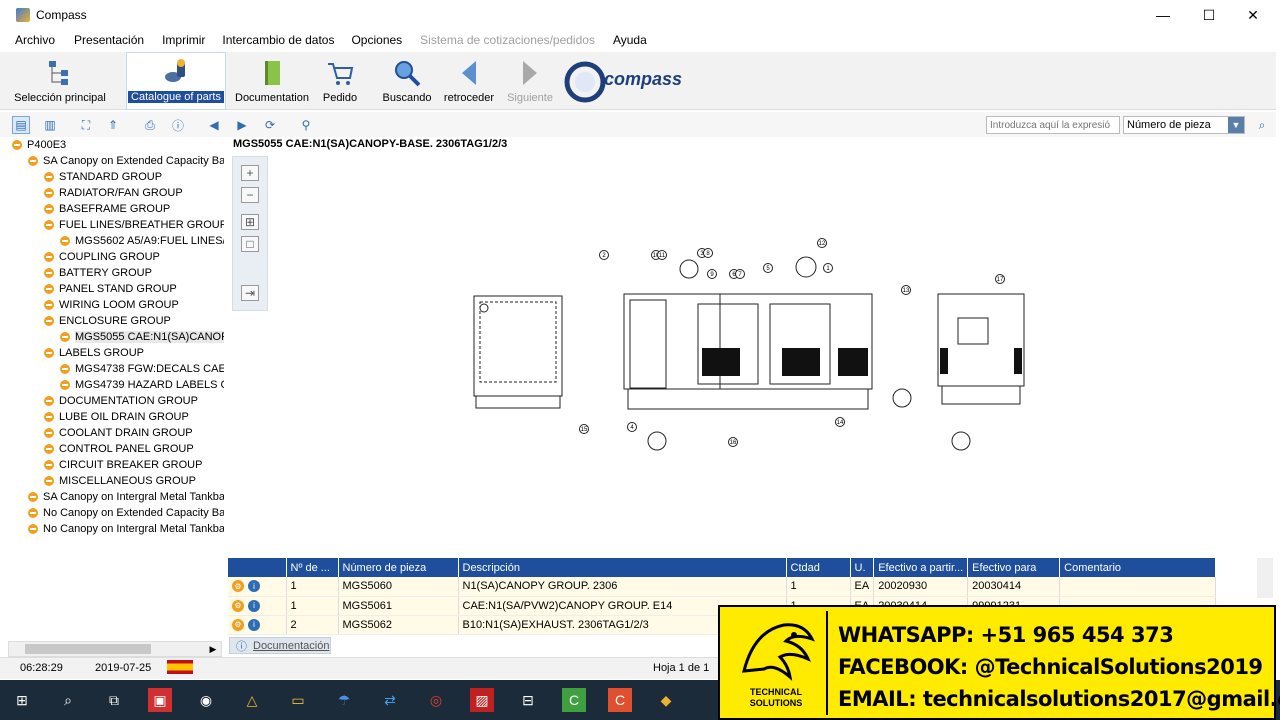 This screenshot has width=1280, height=720. What do you see at coordinates (398, 567) in the screenshot?
I see `grid-column-header: Número de pieza` at bounding box center [398, 567].